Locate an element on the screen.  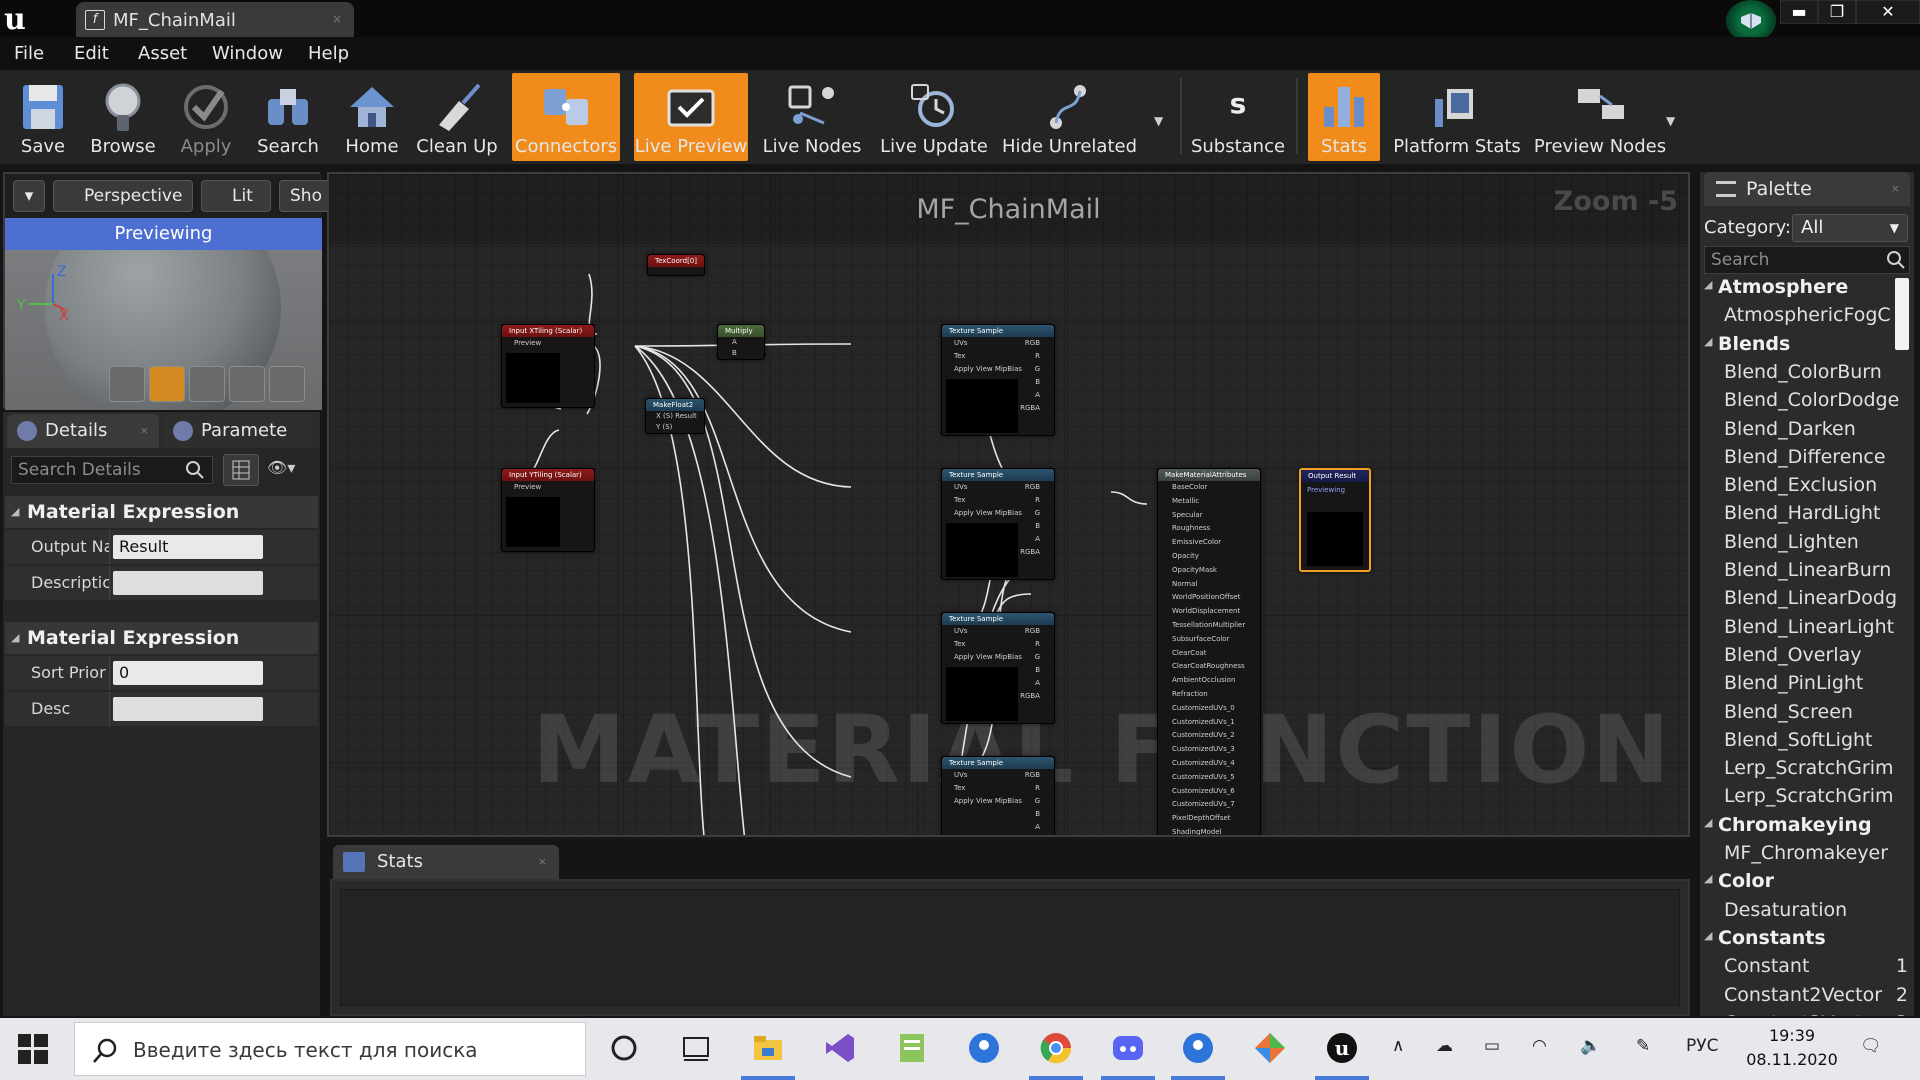
material-attribute-pin: EmissiveColor is located at coordinates (1196, 542).